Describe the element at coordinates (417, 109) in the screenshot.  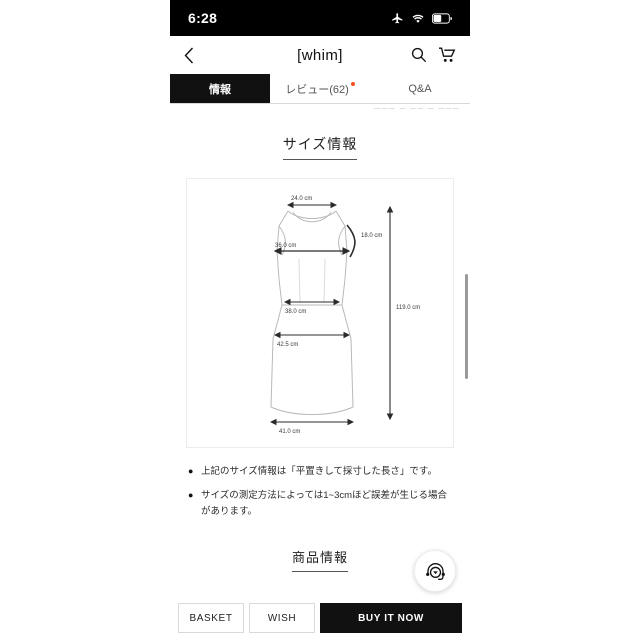
I see `scrolled-content-sliver: ㅡㅡㅡ ㅡ ㅡㅡ ㅡ ㅡㅡㅡ` at that location.